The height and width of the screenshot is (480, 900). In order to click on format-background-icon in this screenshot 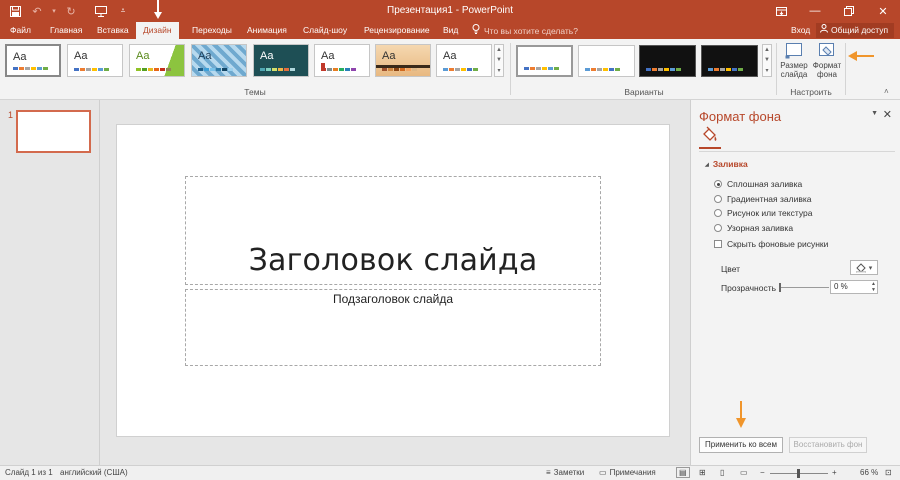, I will do `click(826, 49)`.